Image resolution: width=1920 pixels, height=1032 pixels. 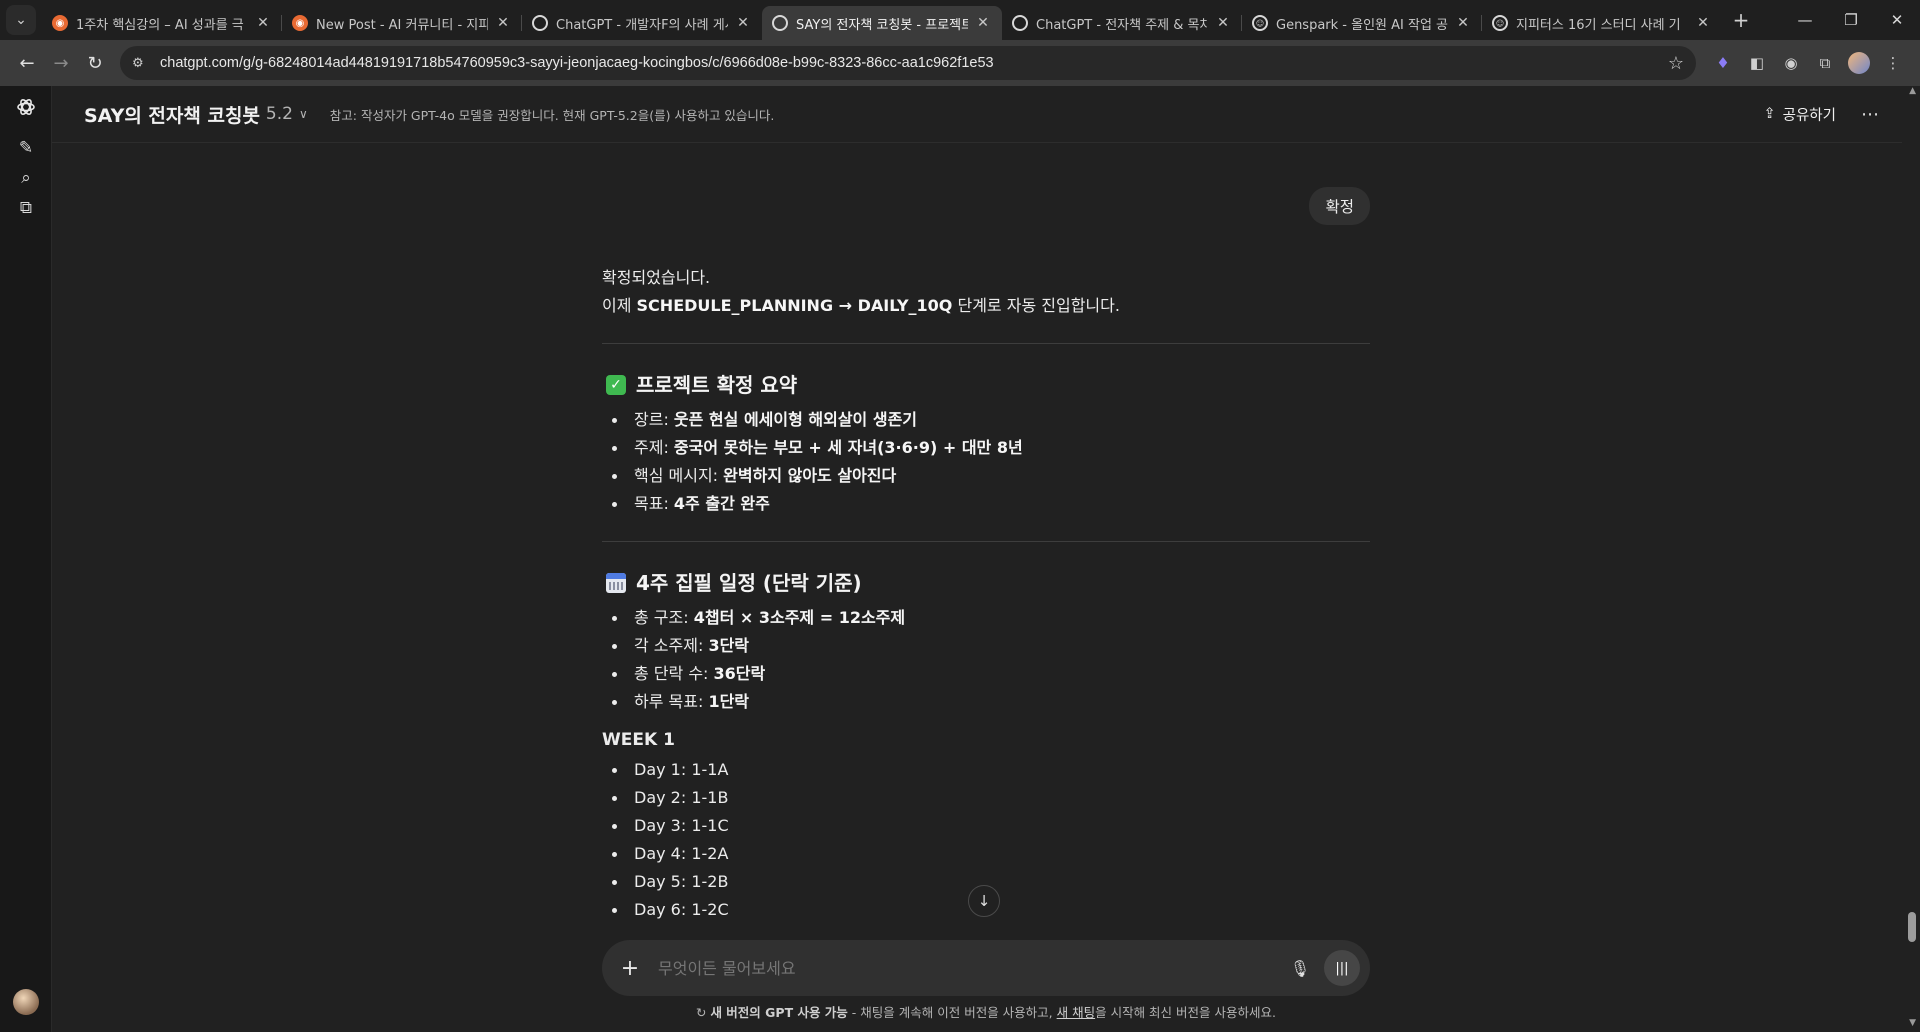 I want to click on item-value: 중국어 못하는 부모 + 세 자녀(3·6·9) + 대만 8년, so click(x=848, y=447).